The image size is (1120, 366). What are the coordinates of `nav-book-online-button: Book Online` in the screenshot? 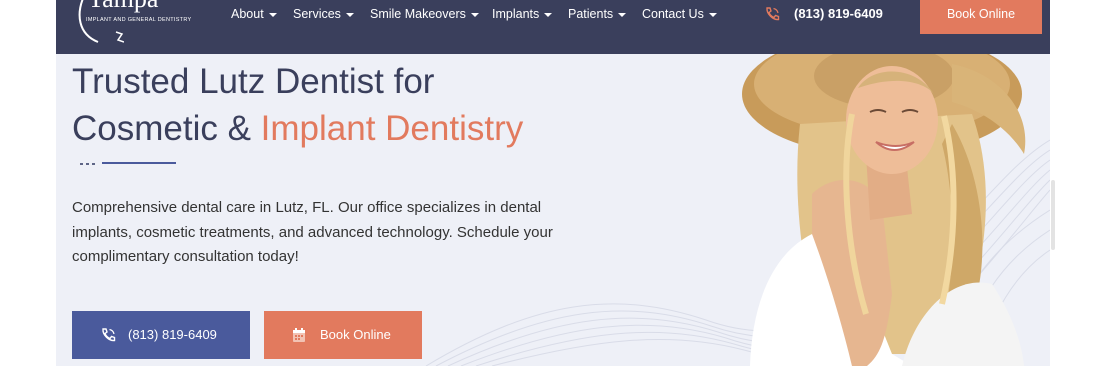 It's located at (981, 17).